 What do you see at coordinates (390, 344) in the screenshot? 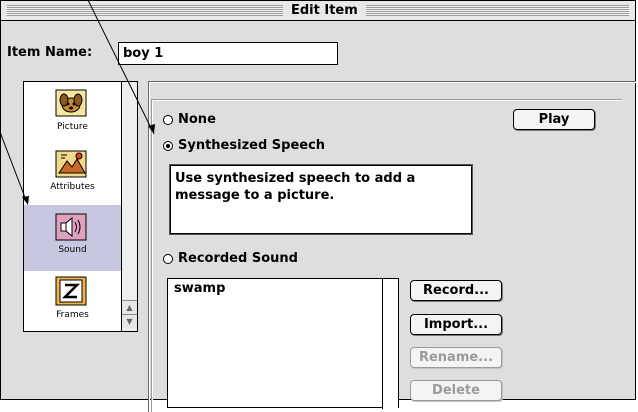
I see `sound-list-scrollbar` at bounding box center [390, 344].